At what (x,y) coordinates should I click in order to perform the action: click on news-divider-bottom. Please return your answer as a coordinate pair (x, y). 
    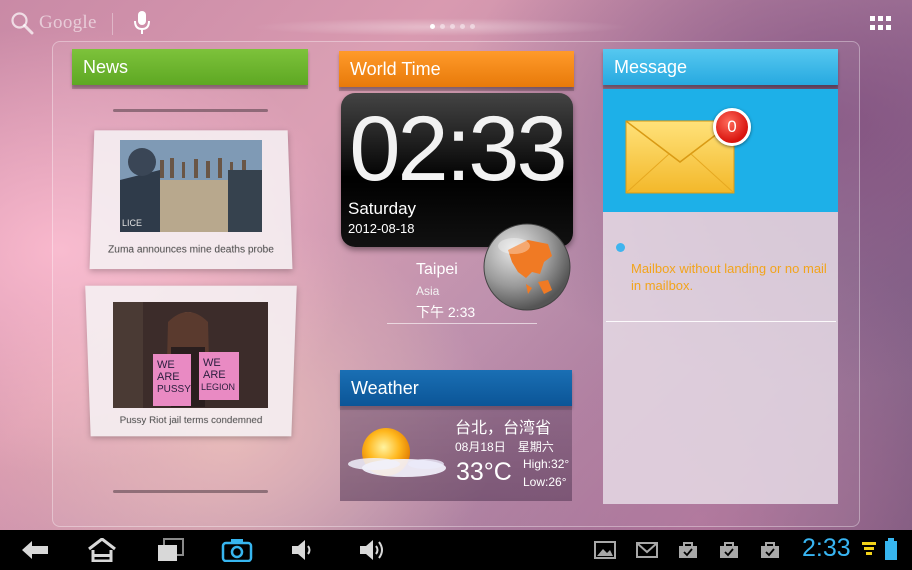
    Looking at the image, I should click on (190, 491).